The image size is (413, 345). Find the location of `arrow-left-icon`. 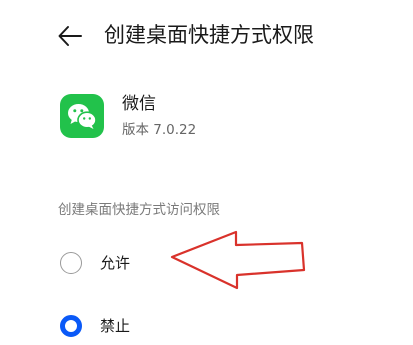

arrow-left-icon is located at coordinates (70, 36).